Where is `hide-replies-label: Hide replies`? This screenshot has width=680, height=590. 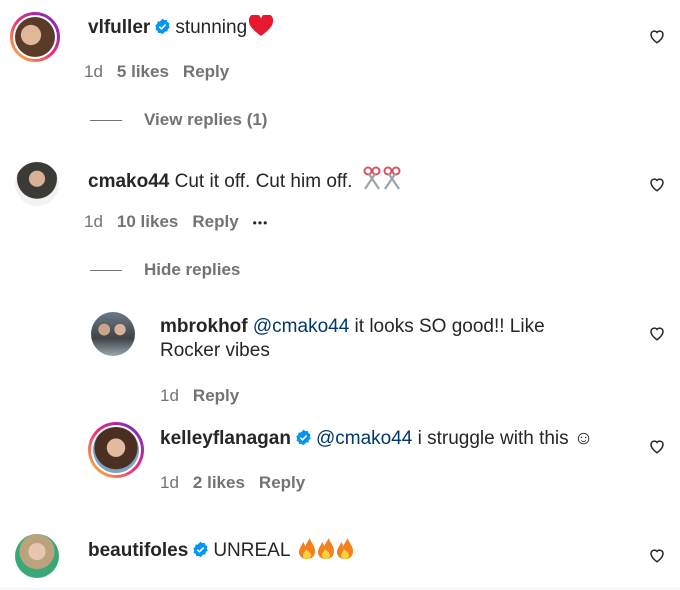 hide-replies-label: Hide replies is located at coordinates (192, 269).